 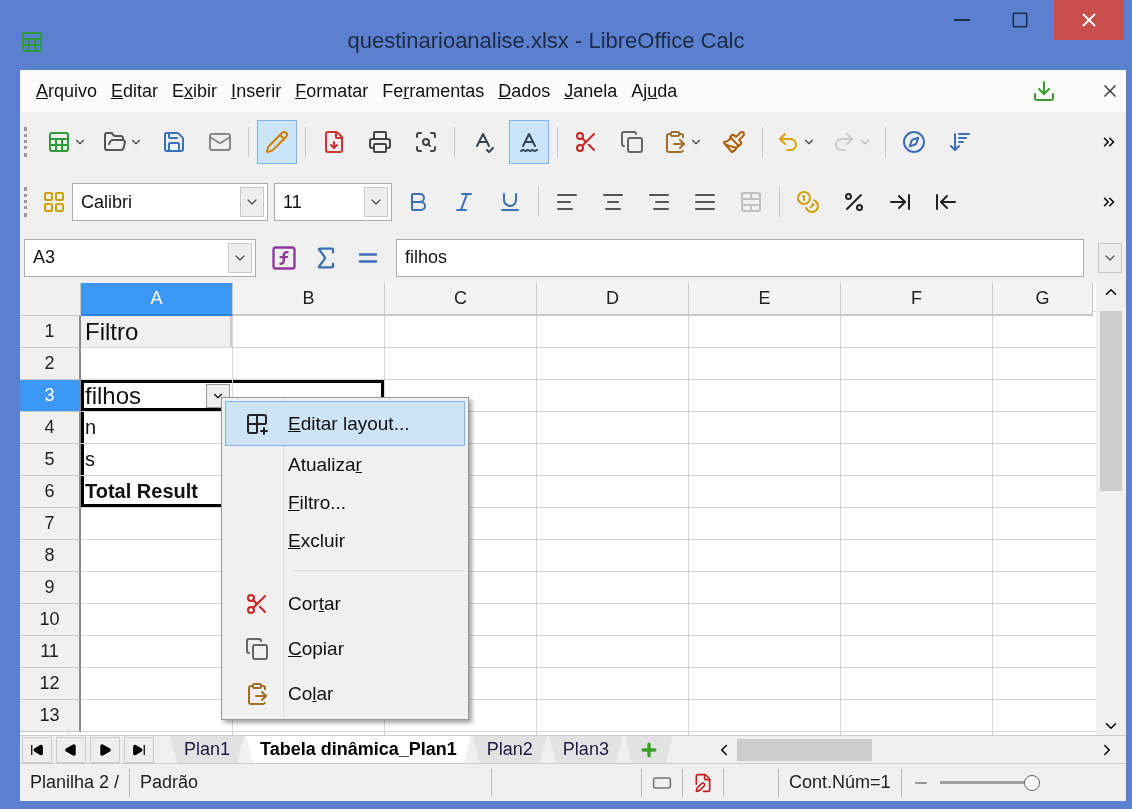 I want to click on compass-icon, so click(x=914, y=142).